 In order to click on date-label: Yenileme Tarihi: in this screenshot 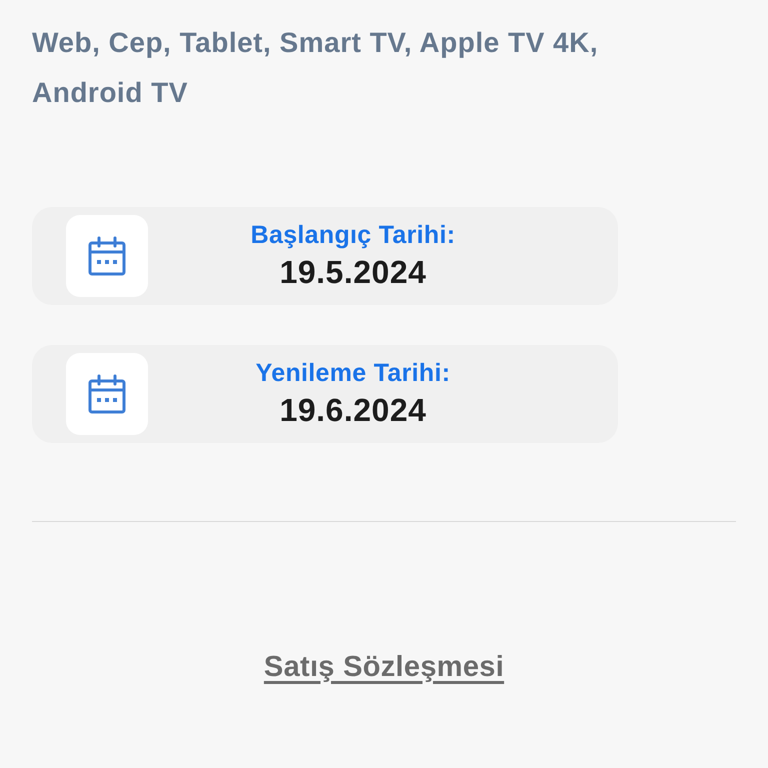, I will do `click(353, 373)`.